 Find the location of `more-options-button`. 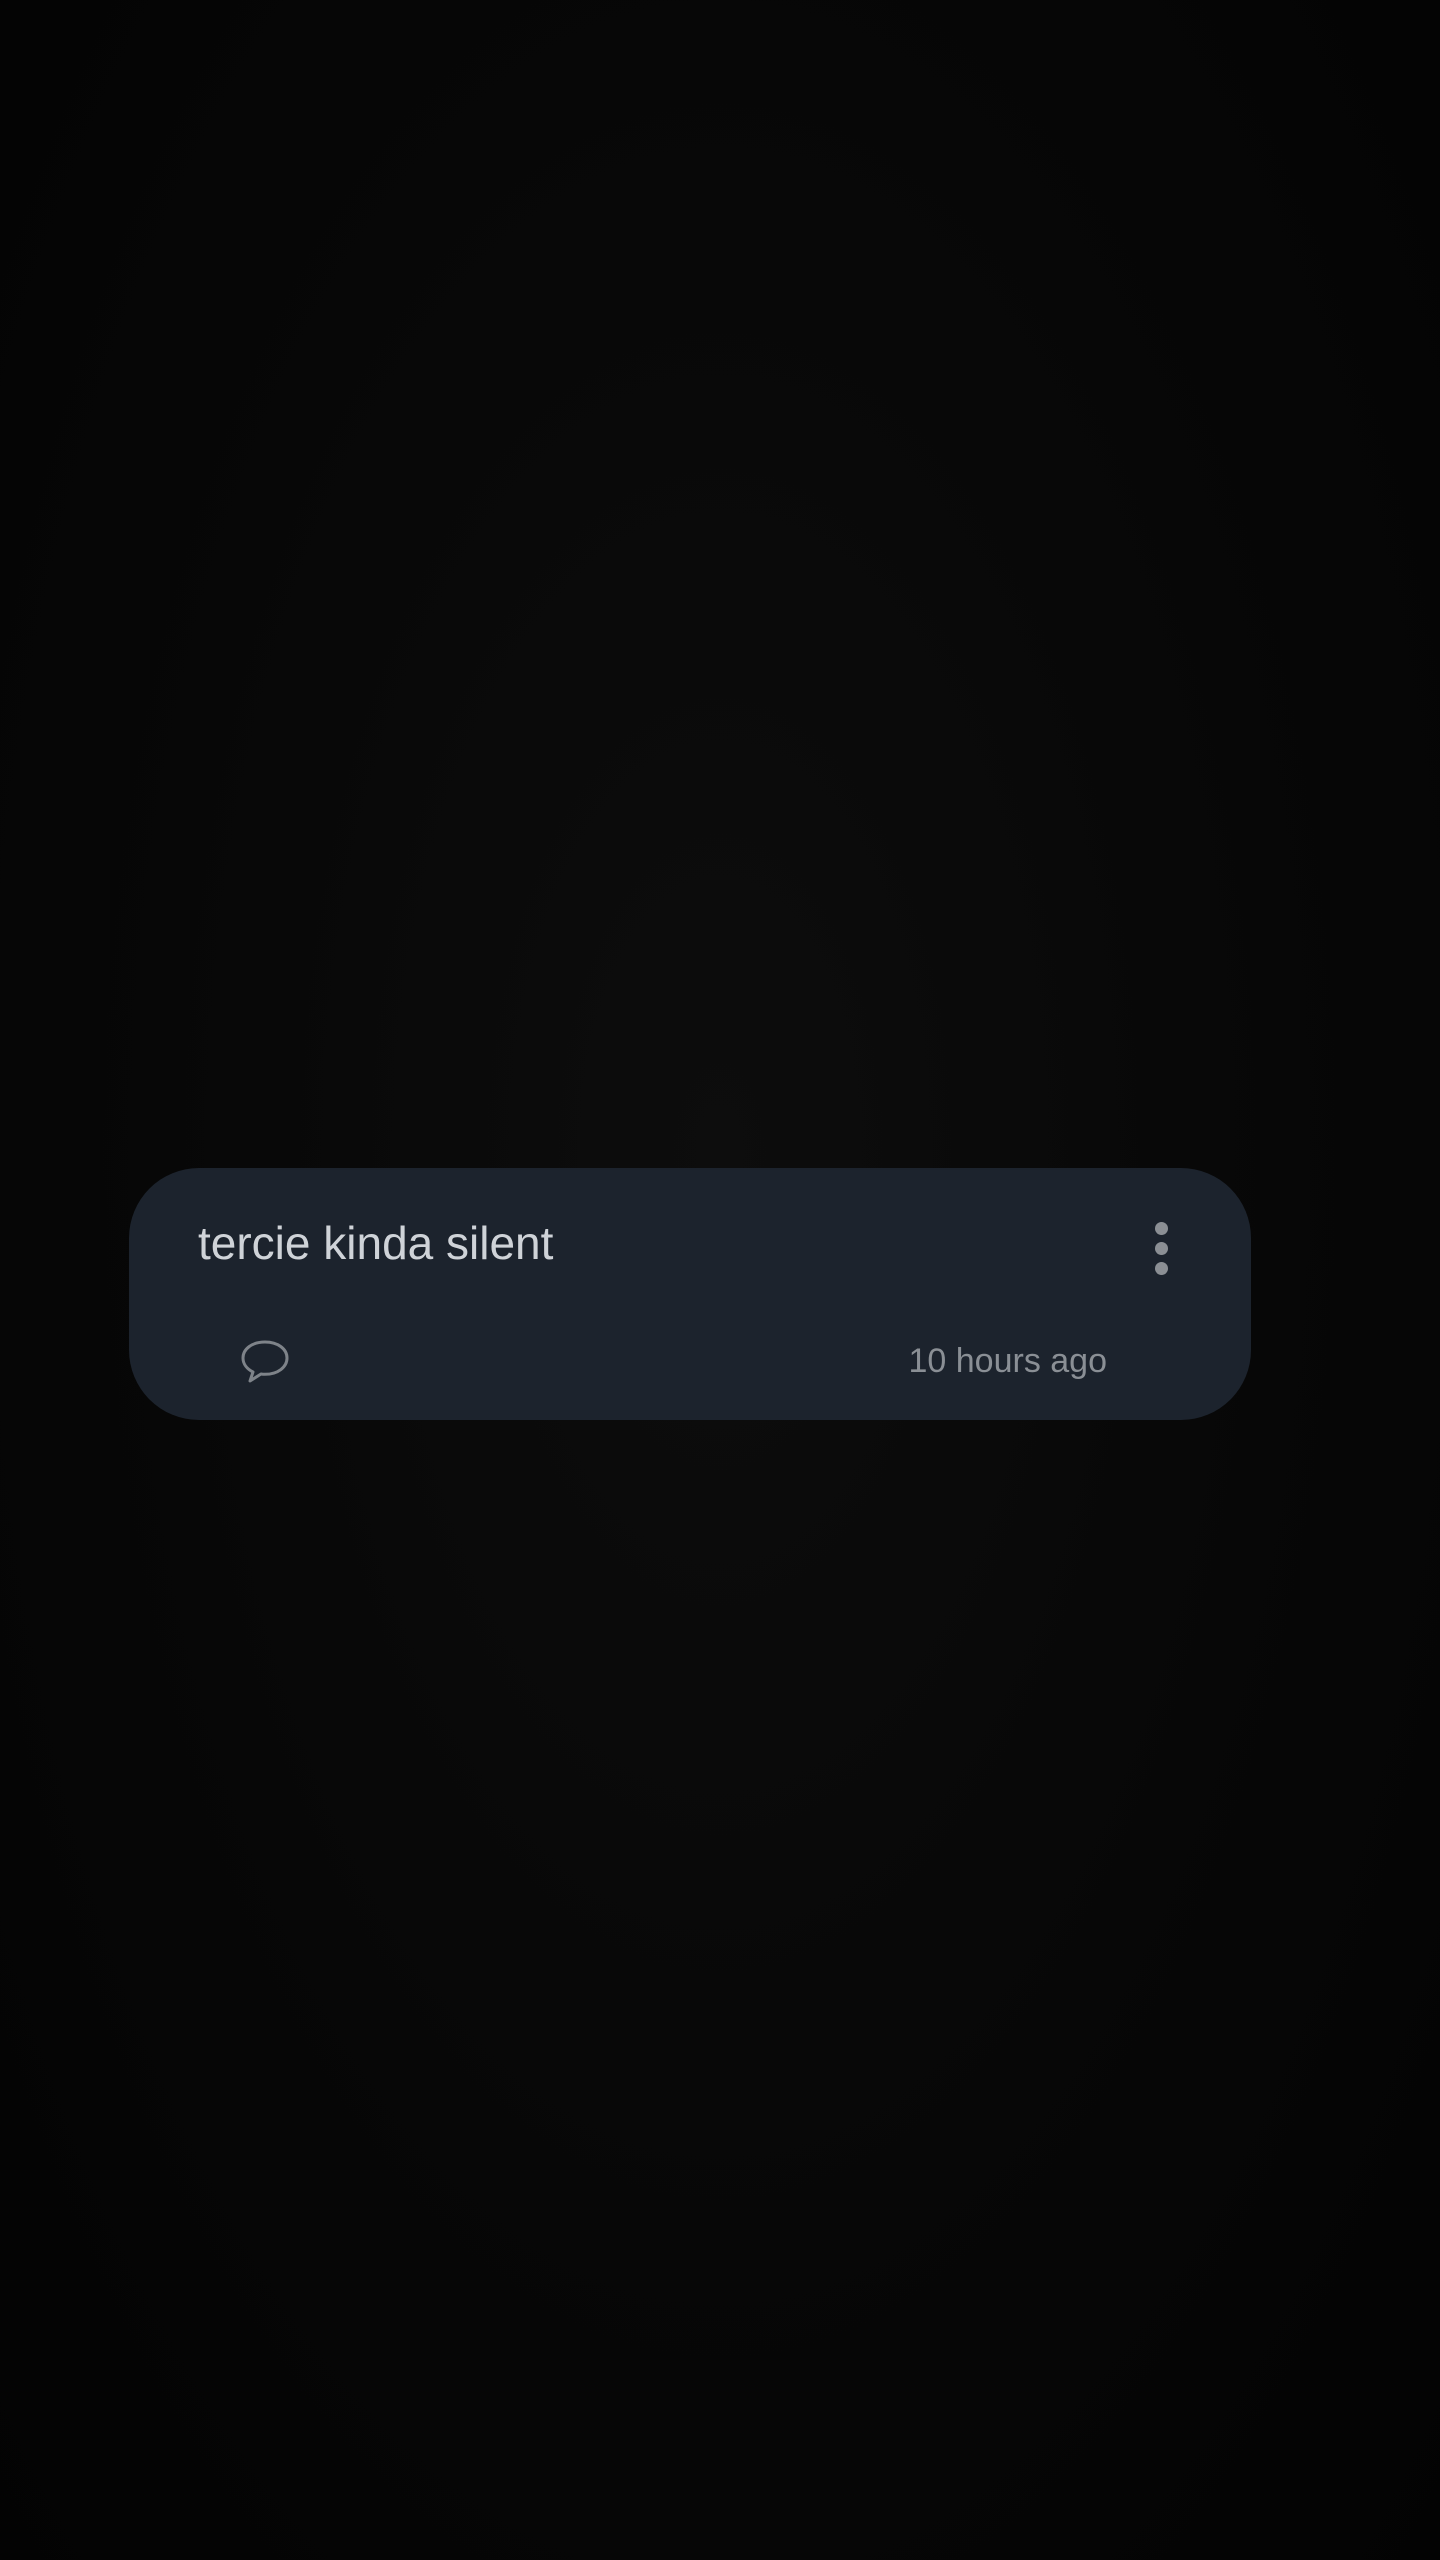

more-options-button is located at coordinates (1161, 1248).